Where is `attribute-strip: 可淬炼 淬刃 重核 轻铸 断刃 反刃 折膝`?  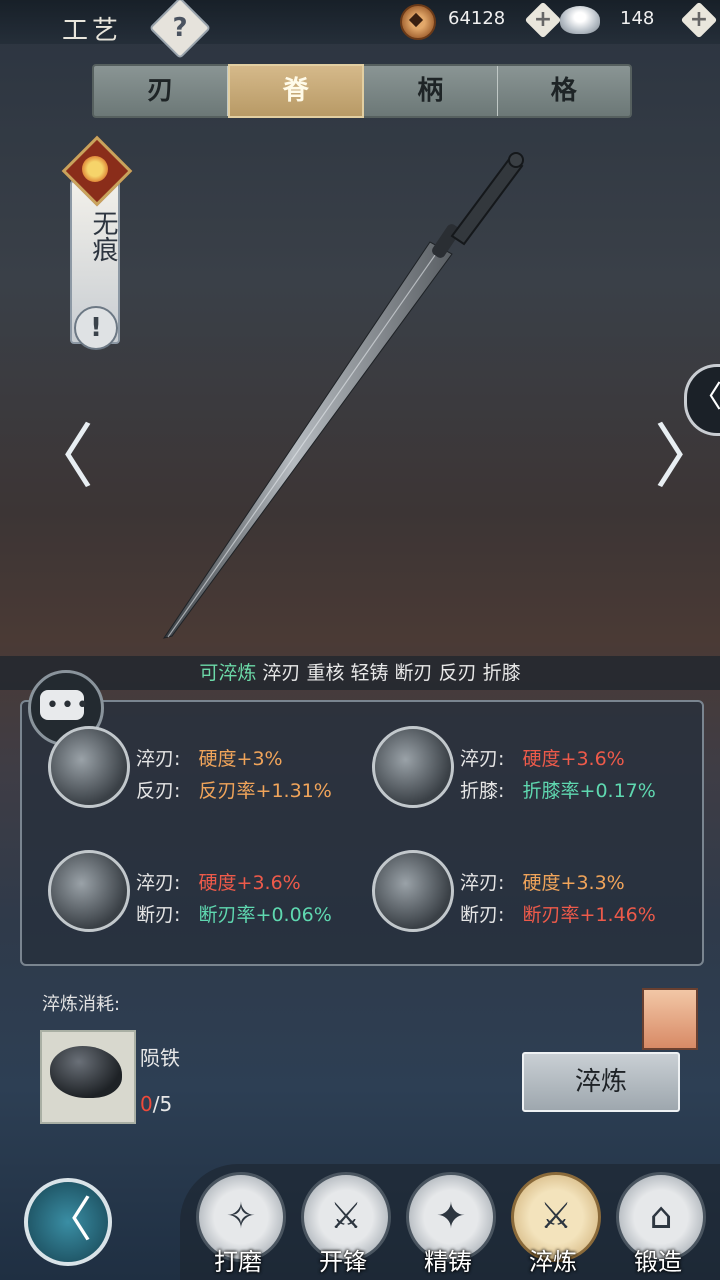 attribute-strip: 可淬炼 淬刃 重核 轻铸 断刃 反刃 折膝 is located at coordinates (360, 673).